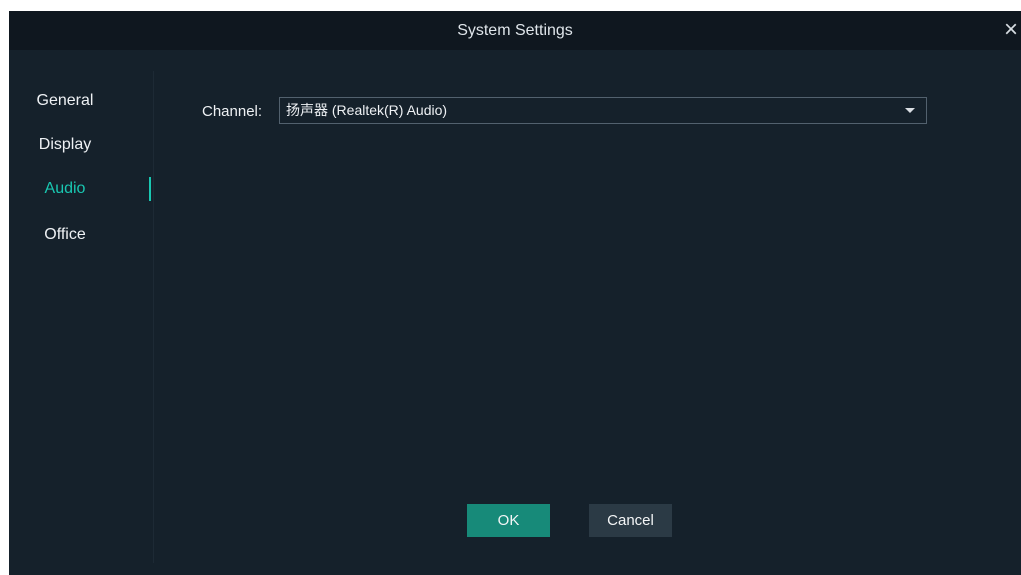  What do you see at coordinates (65, 188) in the screenshot?
I see `sidebar-item-label: Audio` at bounding box center [65, 188].